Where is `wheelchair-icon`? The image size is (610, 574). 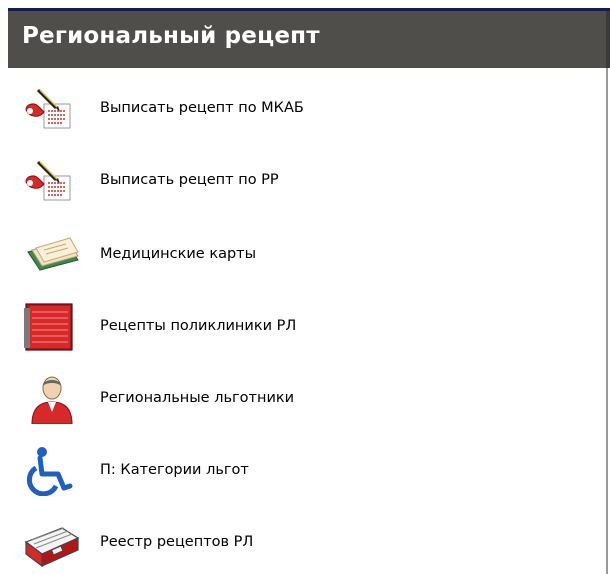 wheelchair-icon is located at coordinates (52, 471).